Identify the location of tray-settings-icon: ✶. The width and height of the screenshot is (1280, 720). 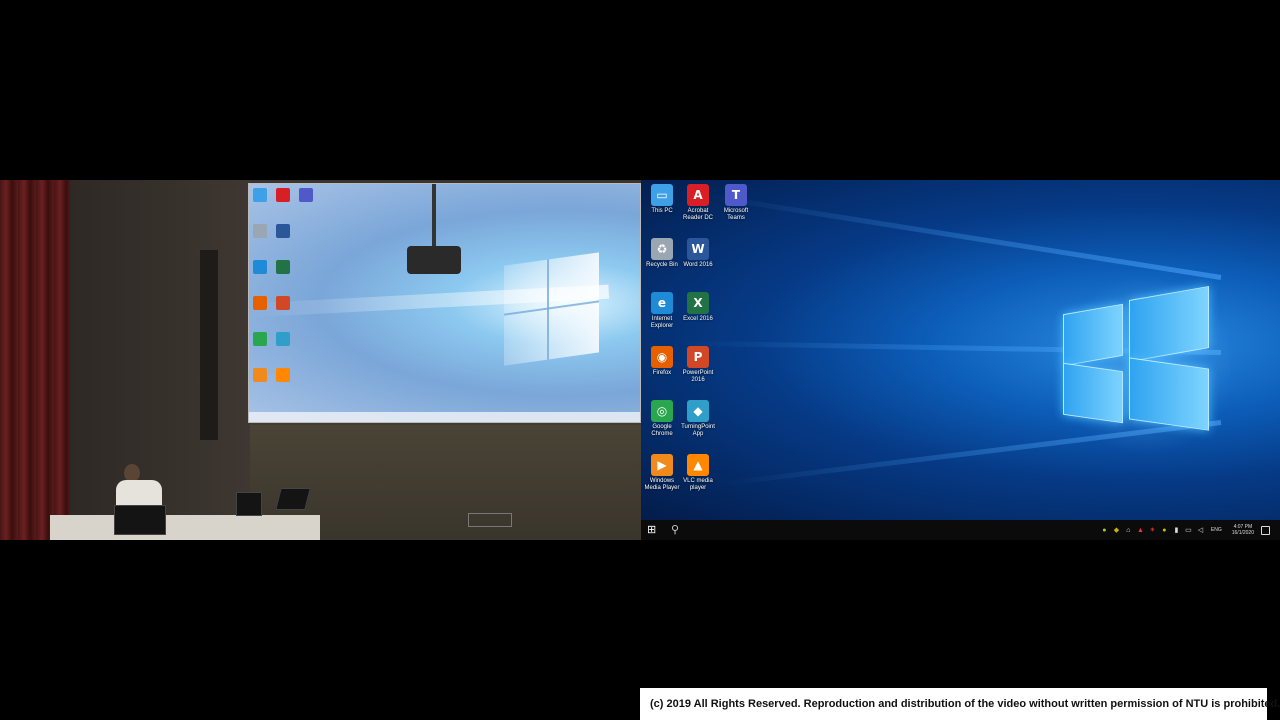
(1152, 530).